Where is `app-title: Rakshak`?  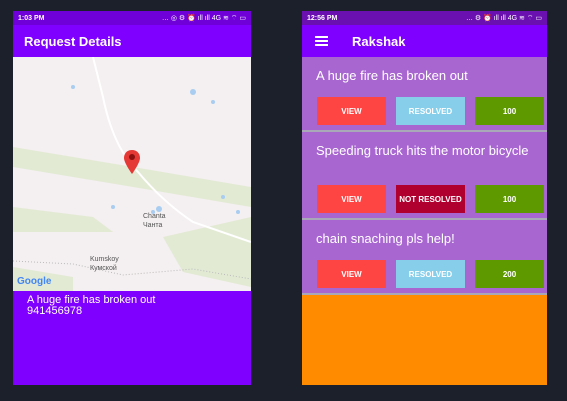 app-title: Rakshak is located at coordinates (379, 41).